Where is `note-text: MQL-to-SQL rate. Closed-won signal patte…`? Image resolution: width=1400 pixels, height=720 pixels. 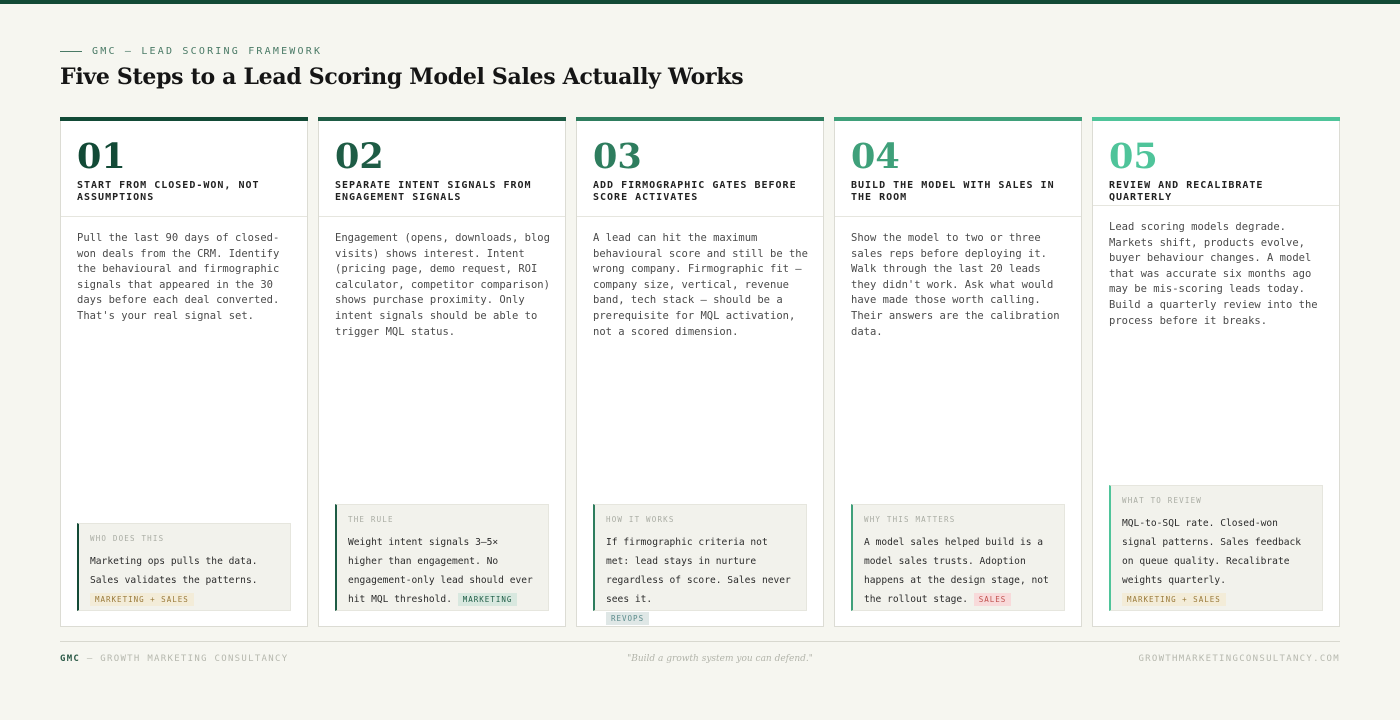
note-text: MQL-to-SQL rate. Closed-won signal patte… is located at coordinates (1217, 561).